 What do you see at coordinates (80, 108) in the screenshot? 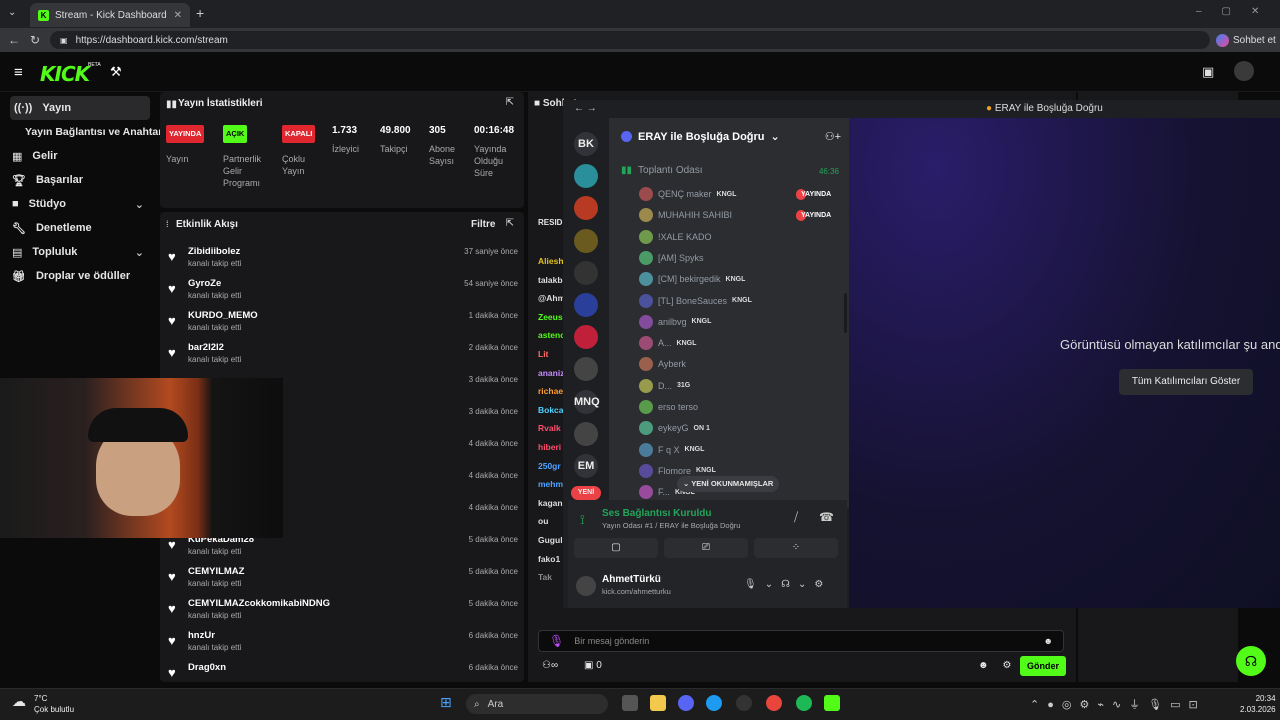
I see `sidebar-item-yayin: ((·)) Yayın` at bounding box center [80, 108].